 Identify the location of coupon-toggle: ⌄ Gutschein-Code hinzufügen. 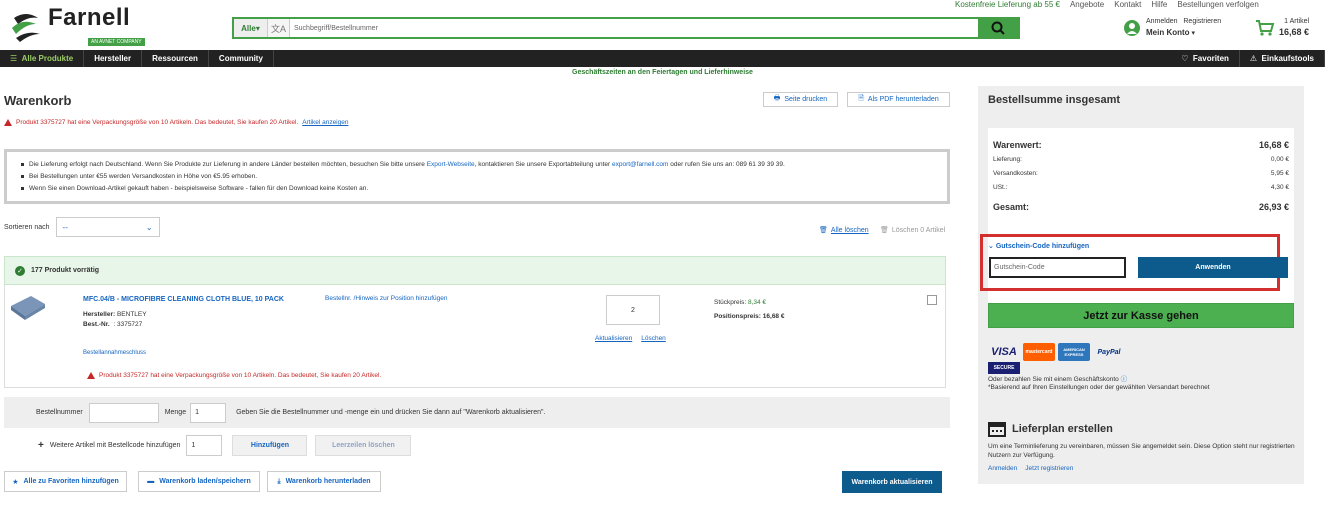
(1038, 246).